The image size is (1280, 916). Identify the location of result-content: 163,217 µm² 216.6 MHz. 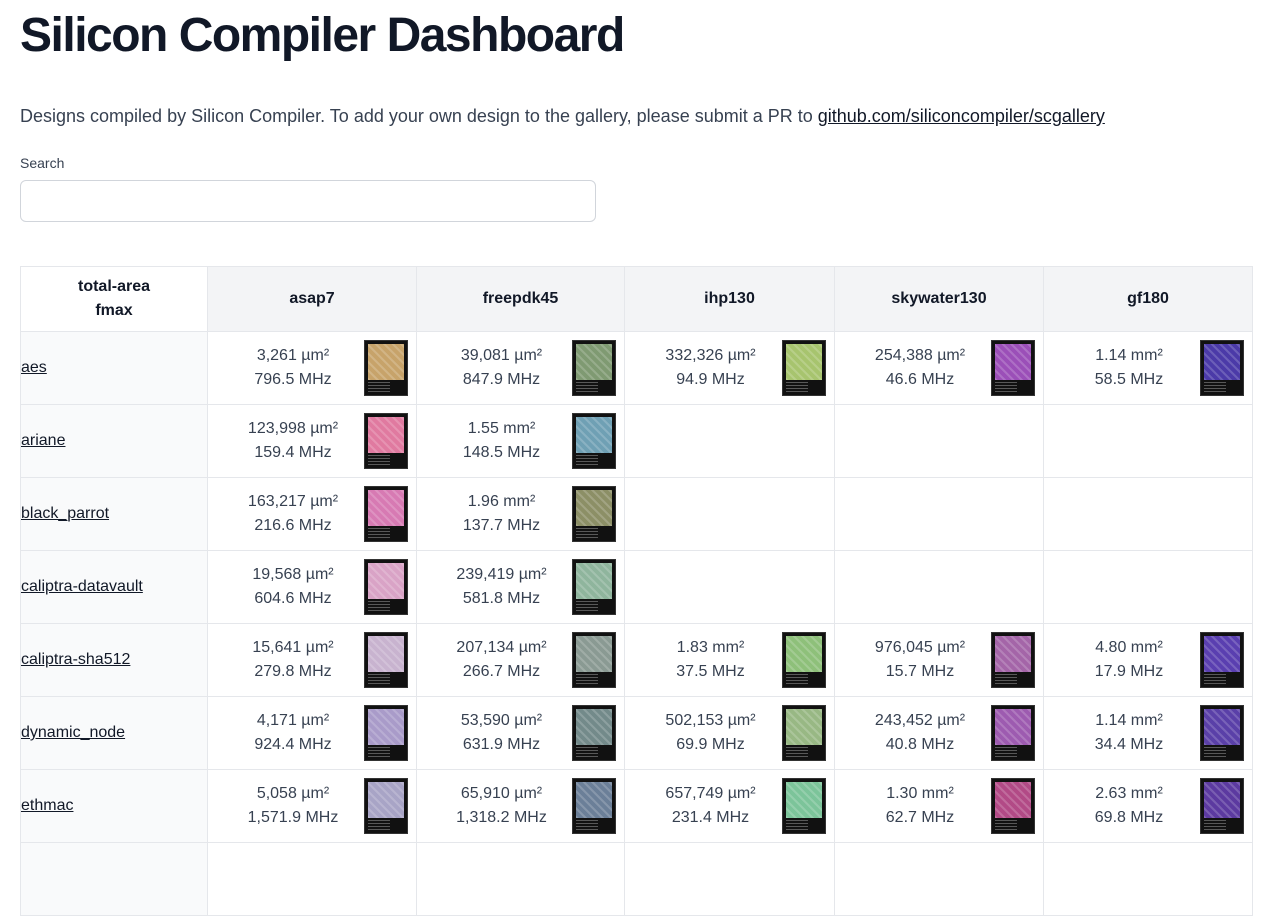
(312, 514).